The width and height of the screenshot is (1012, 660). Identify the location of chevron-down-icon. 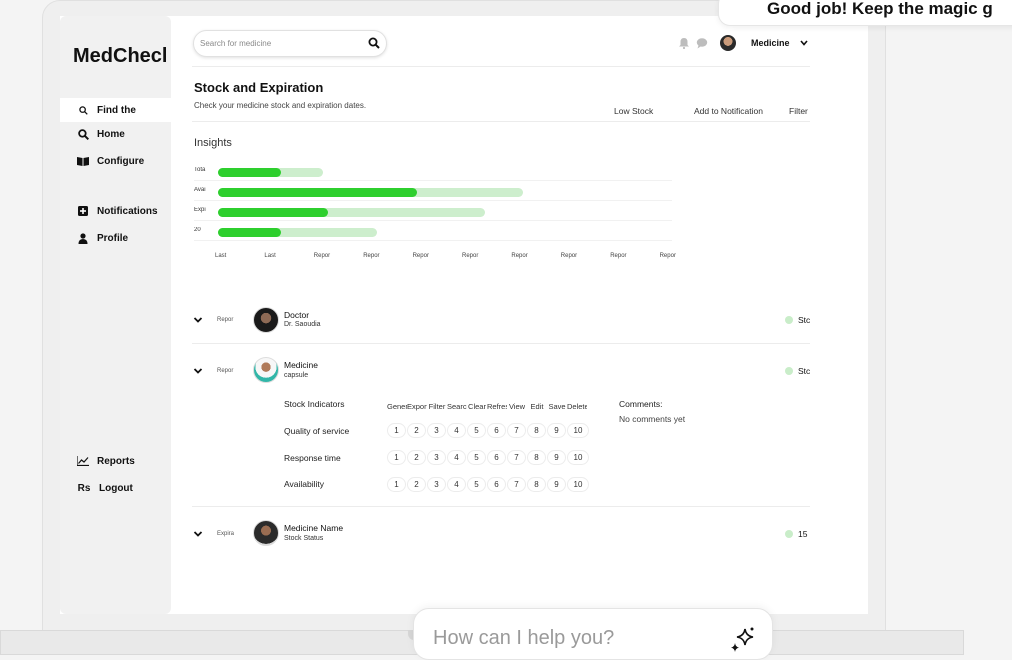
(804, 43).